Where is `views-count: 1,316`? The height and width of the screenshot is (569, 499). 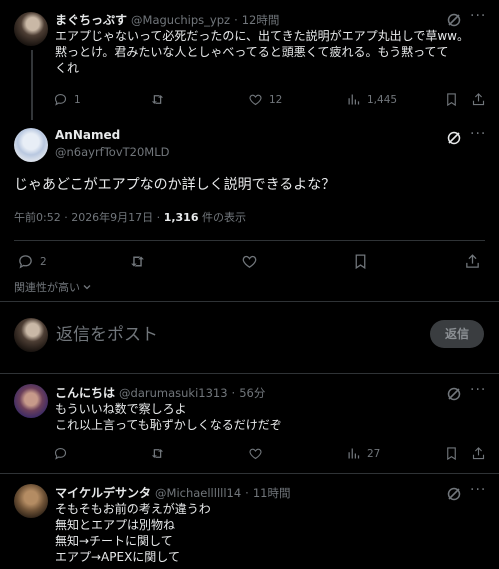
views-count: 1,316 is located at coordinates (181, 217).